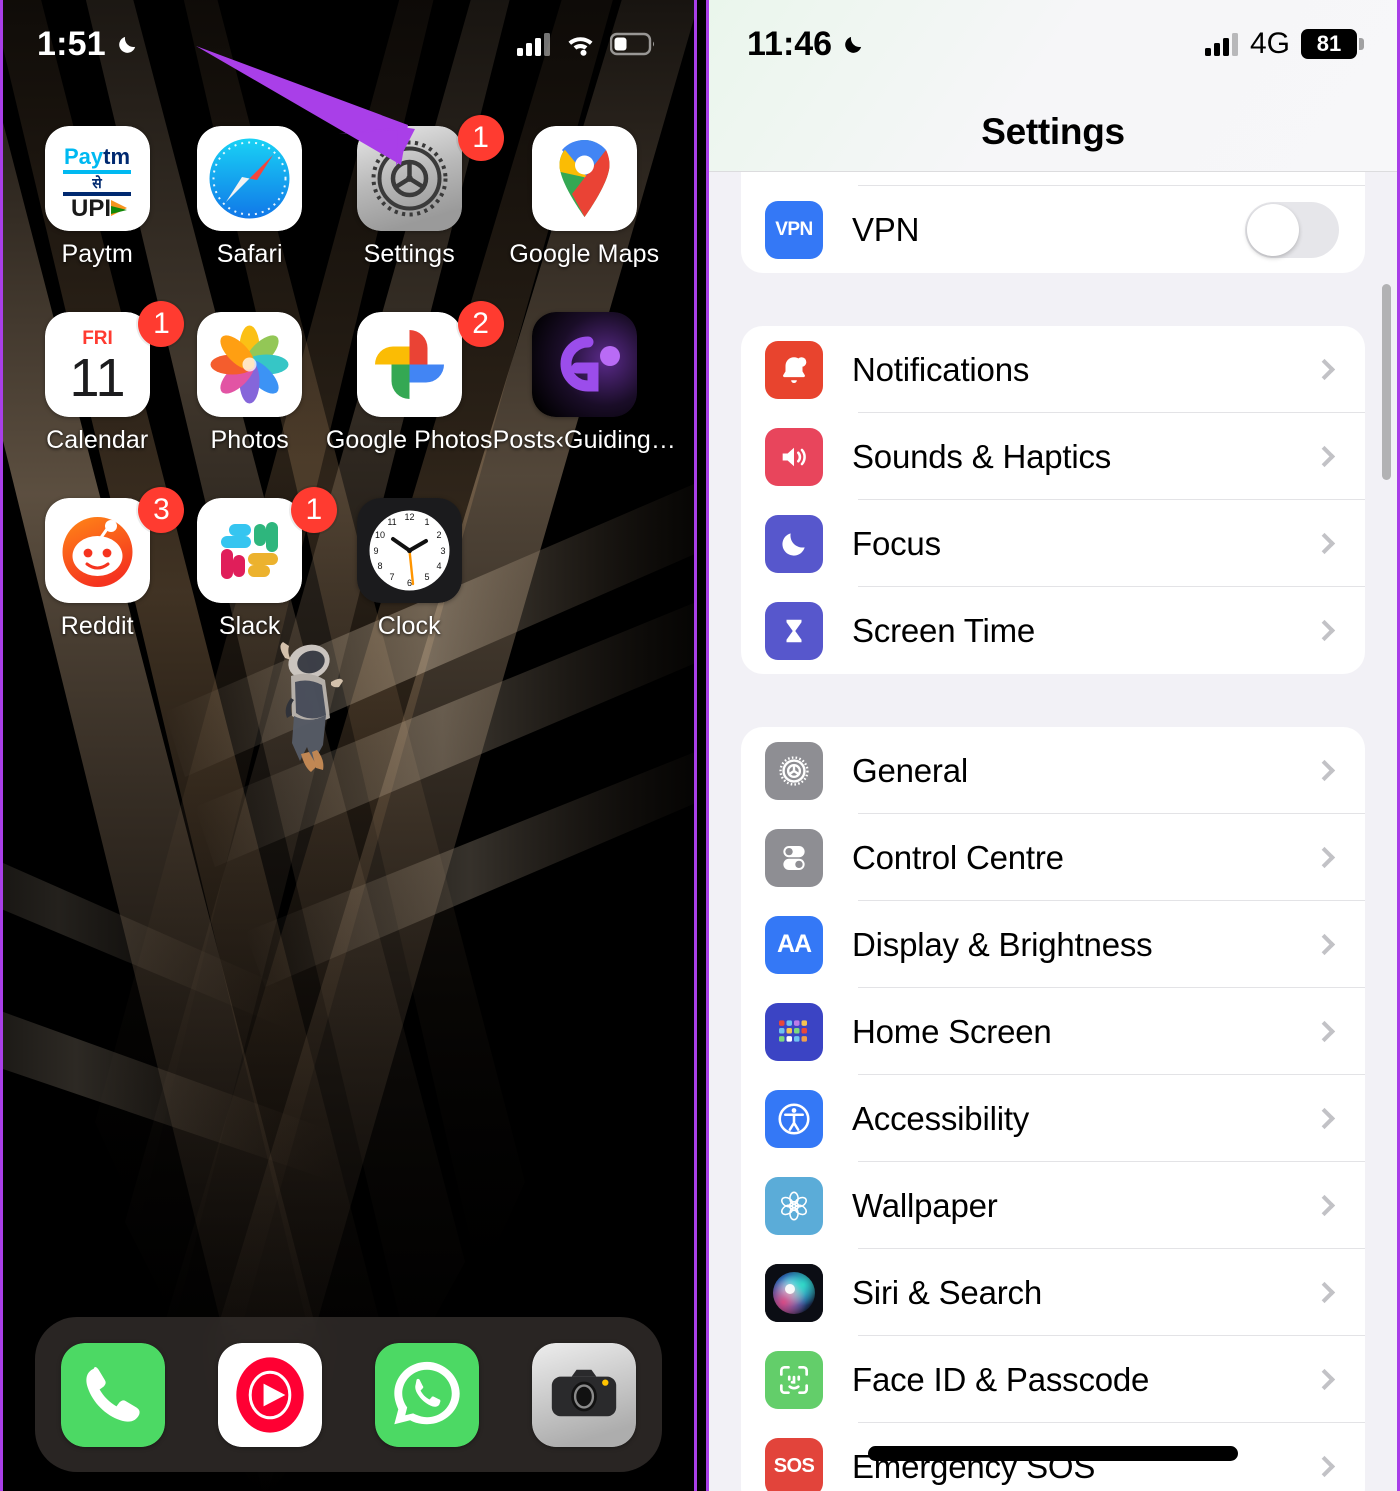  Describe the element at coordinates (97, 254) in the screenshot. I see `app-label: Paytm` at that location.